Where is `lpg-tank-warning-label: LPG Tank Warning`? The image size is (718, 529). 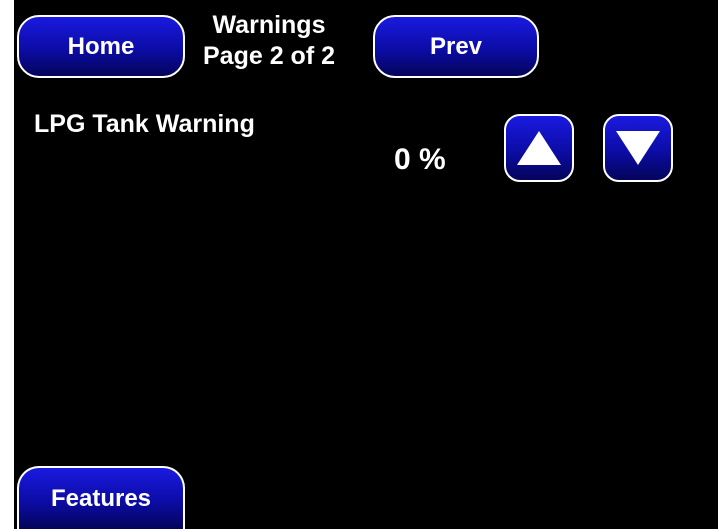 lpg-tank-warning-label: LPG Tank Warning is located at coordinates (144, 124).